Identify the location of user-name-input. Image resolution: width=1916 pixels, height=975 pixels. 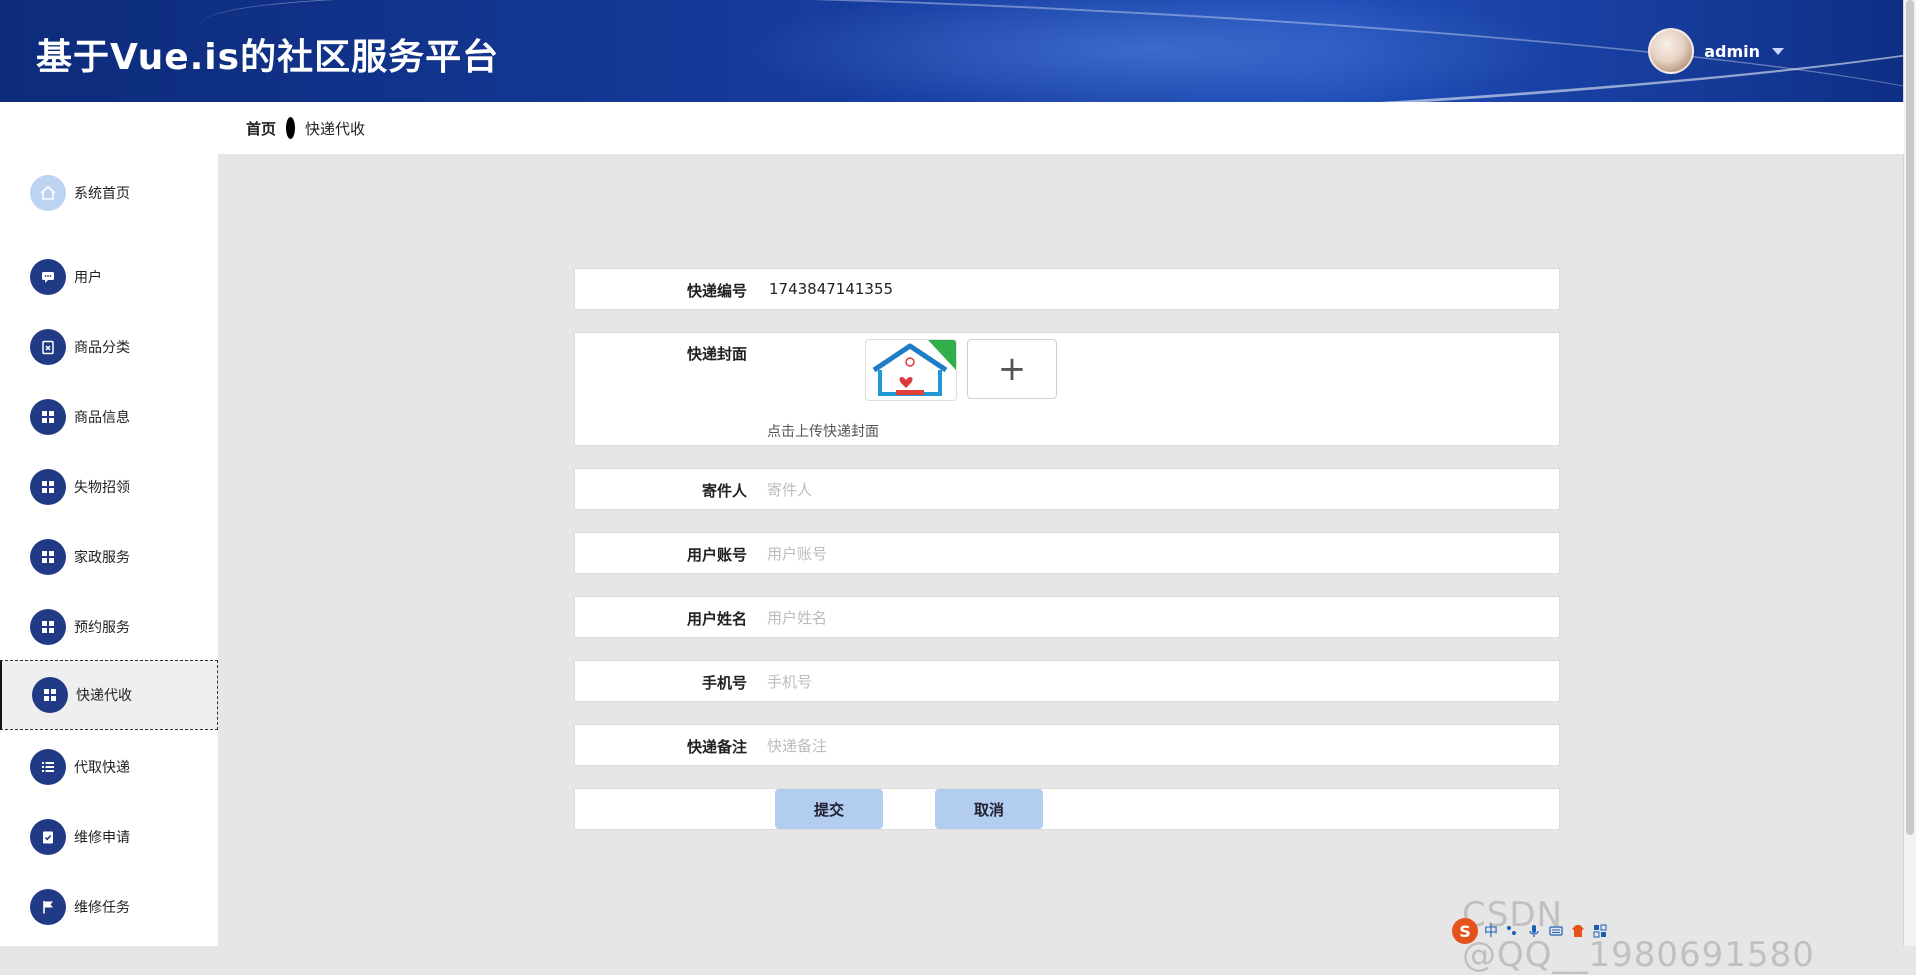
(1147, 618).